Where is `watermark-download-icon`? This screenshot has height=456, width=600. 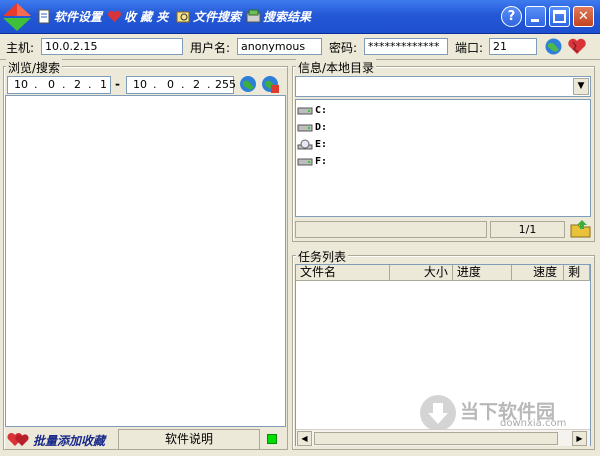
watermark-download-icon is located at coordinates (438, 413).